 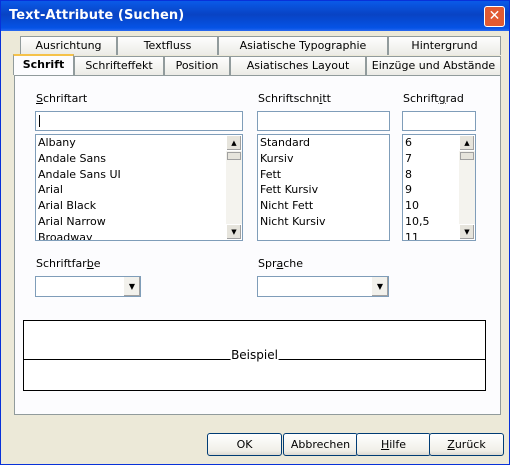 I want to click on language-select: ▼, so click(x=323, y=286).